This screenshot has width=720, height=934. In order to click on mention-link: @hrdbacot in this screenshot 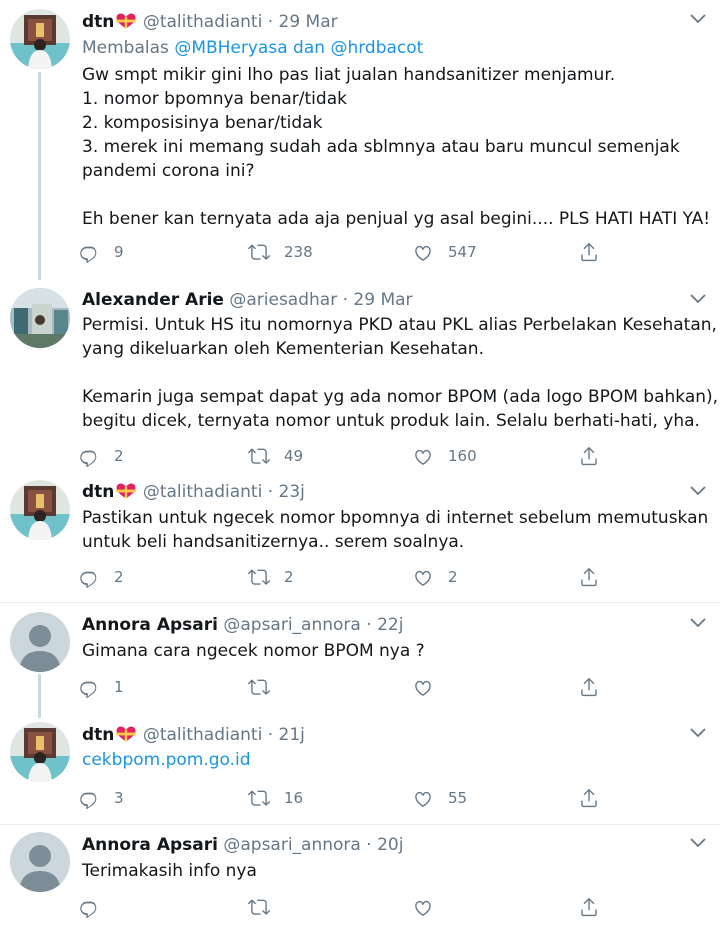, I will do `click(376, 48)`.